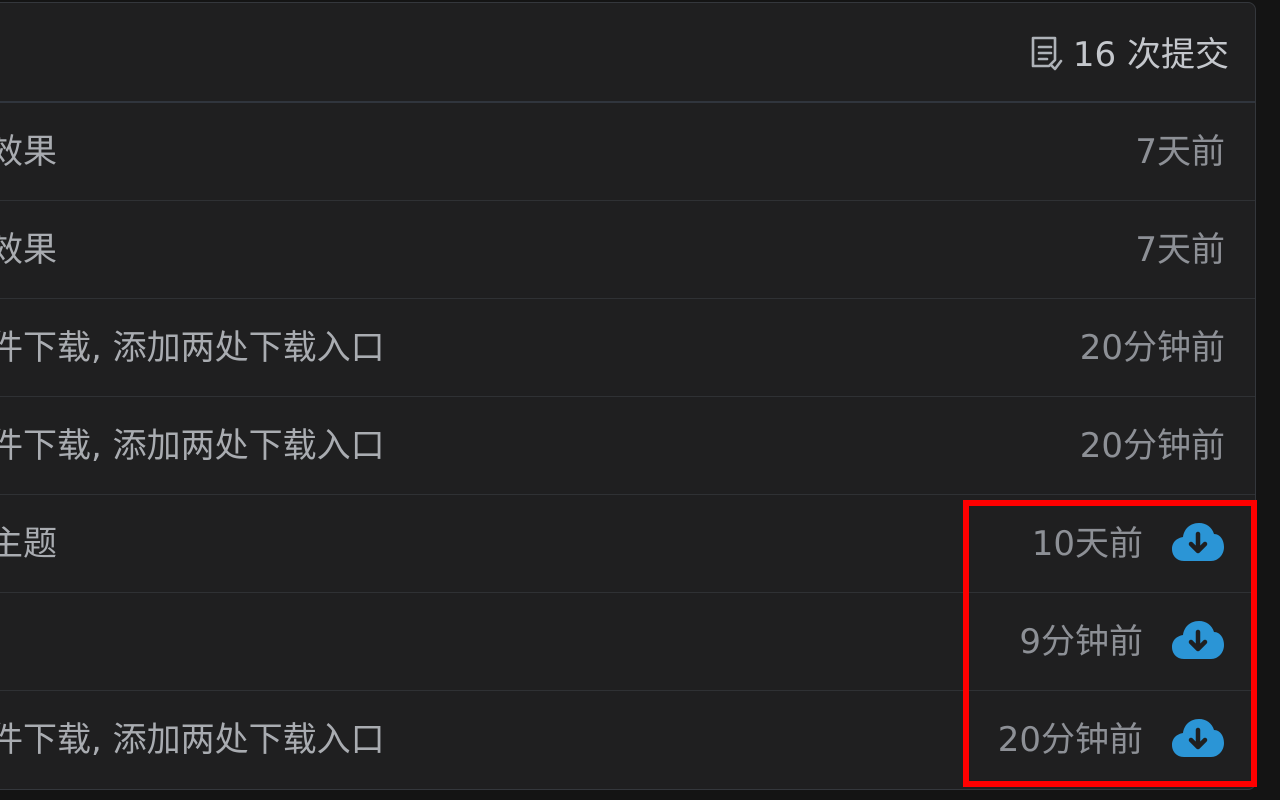  Describe the element at coordinates (1081, 642) in the screenshot. I see `commit-time: 9分钟前` at that location.